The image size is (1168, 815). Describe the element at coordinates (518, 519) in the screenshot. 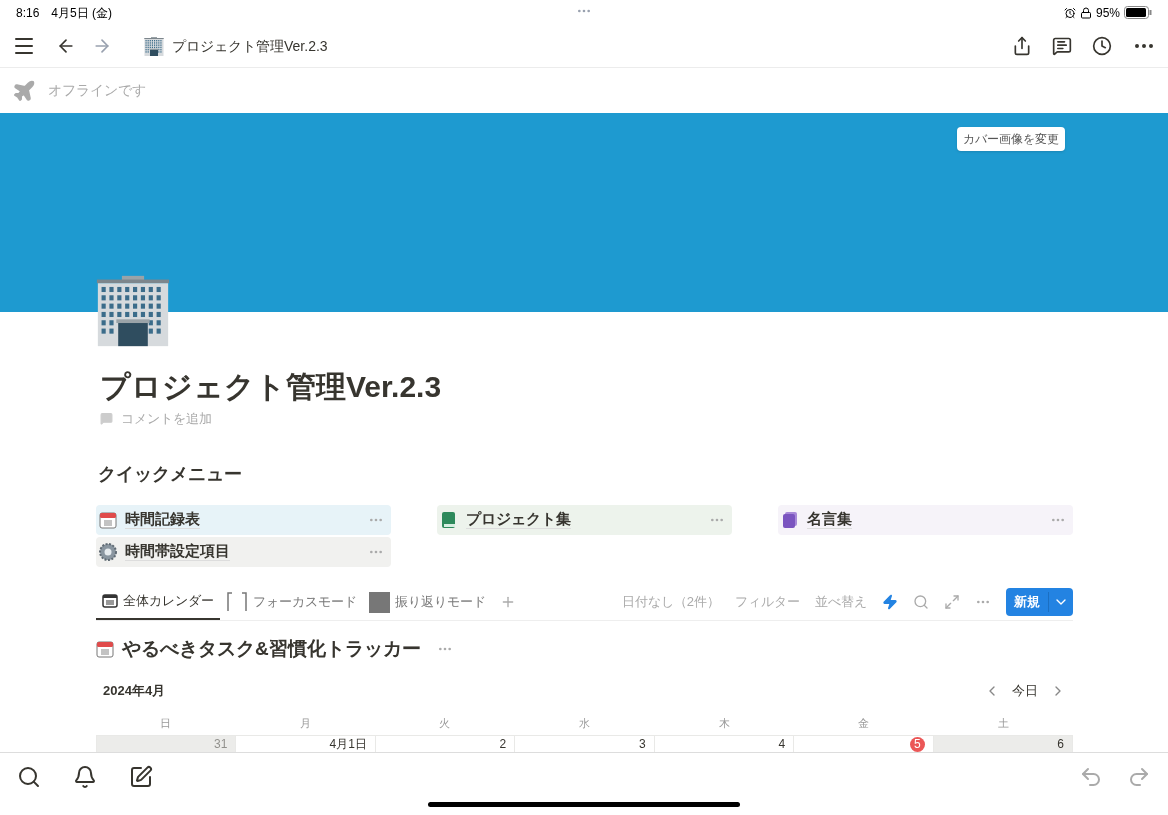

I see `quick-menu-label: プロジェクト集` at that location.